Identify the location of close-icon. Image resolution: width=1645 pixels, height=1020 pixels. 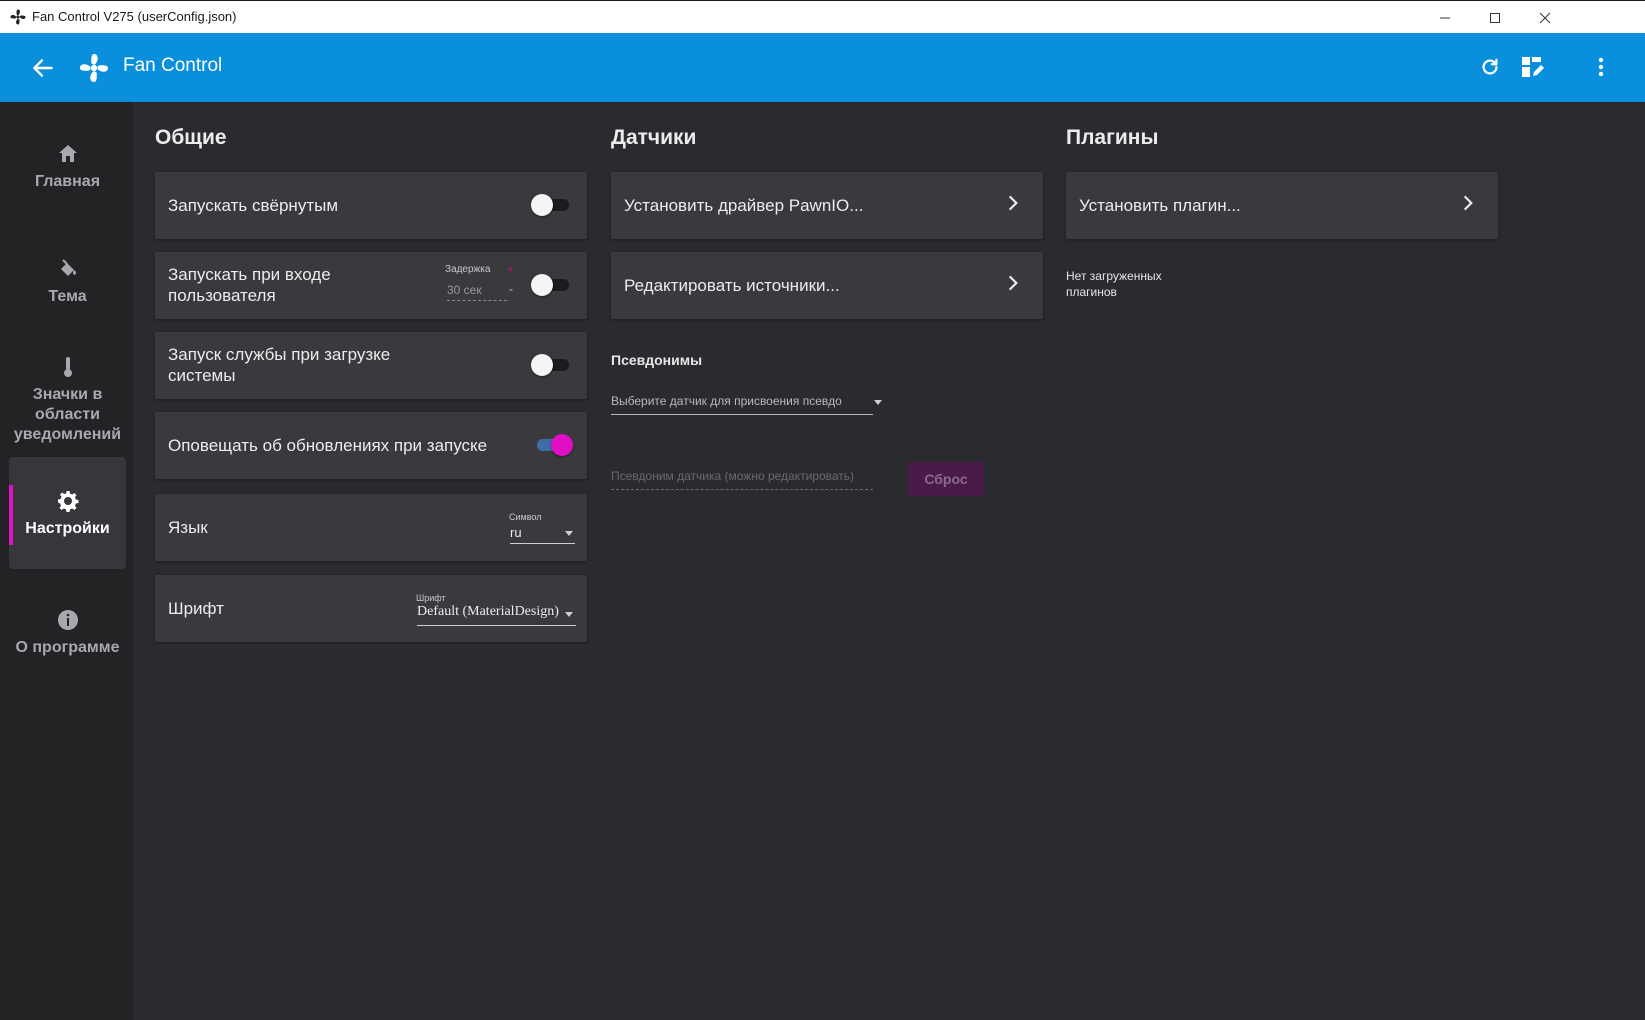
(1545, 17).